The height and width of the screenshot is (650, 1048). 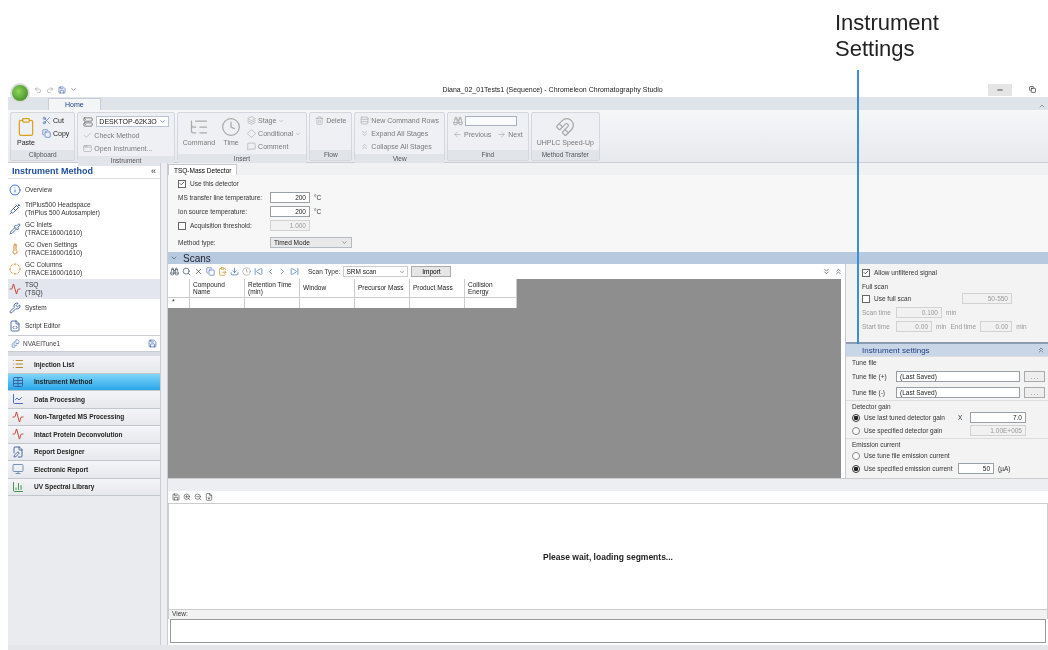 I want to click on scissors-icon, so click(x=46, y=120).